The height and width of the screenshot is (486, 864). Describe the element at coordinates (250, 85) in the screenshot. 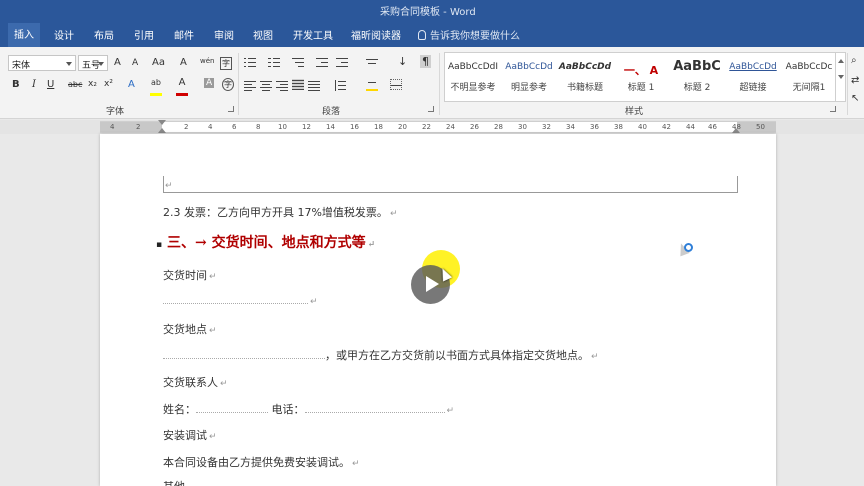

I see `align-left-icon` at that location.